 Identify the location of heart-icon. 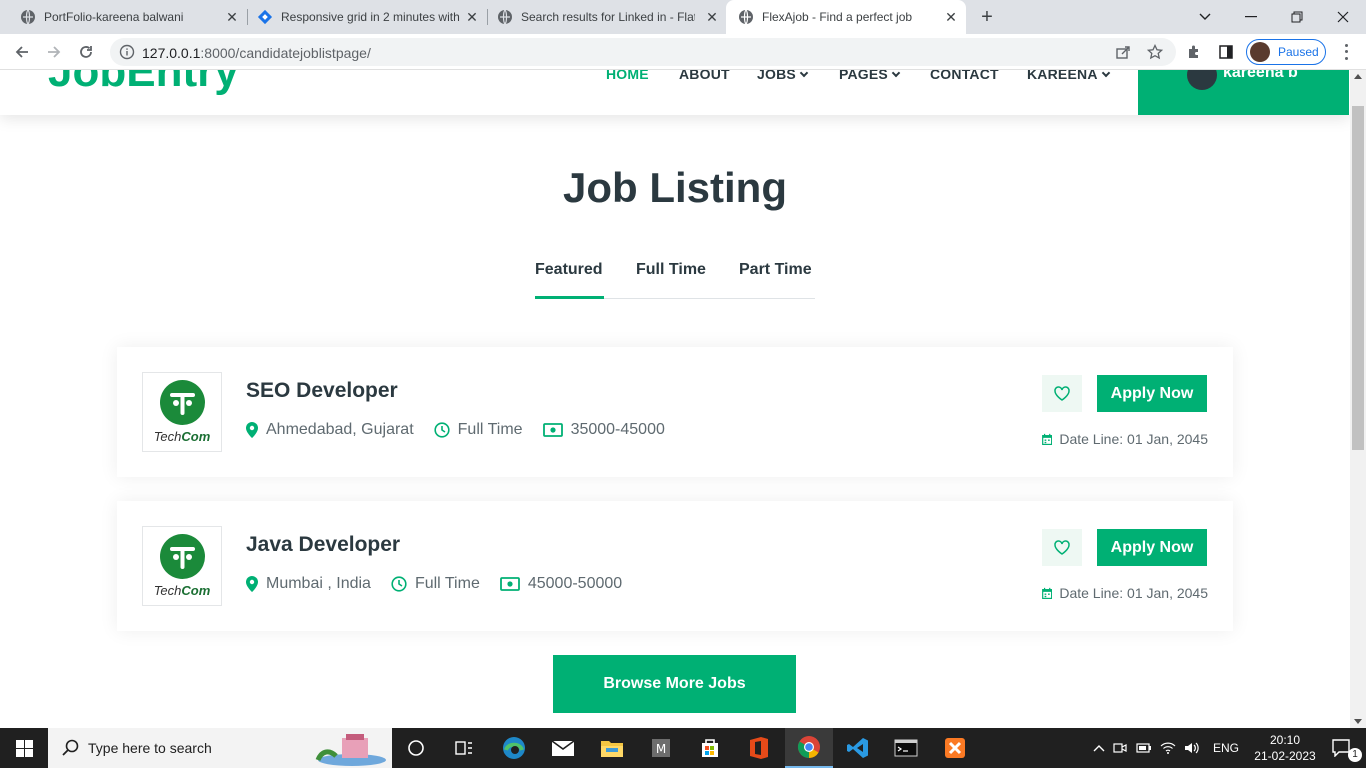
(1062, 393).